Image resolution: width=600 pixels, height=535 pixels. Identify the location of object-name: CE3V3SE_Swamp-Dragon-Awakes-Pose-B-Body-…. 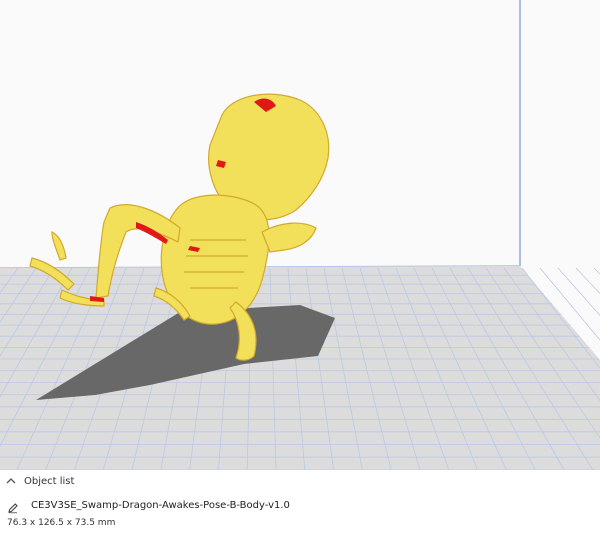
(160, 505).